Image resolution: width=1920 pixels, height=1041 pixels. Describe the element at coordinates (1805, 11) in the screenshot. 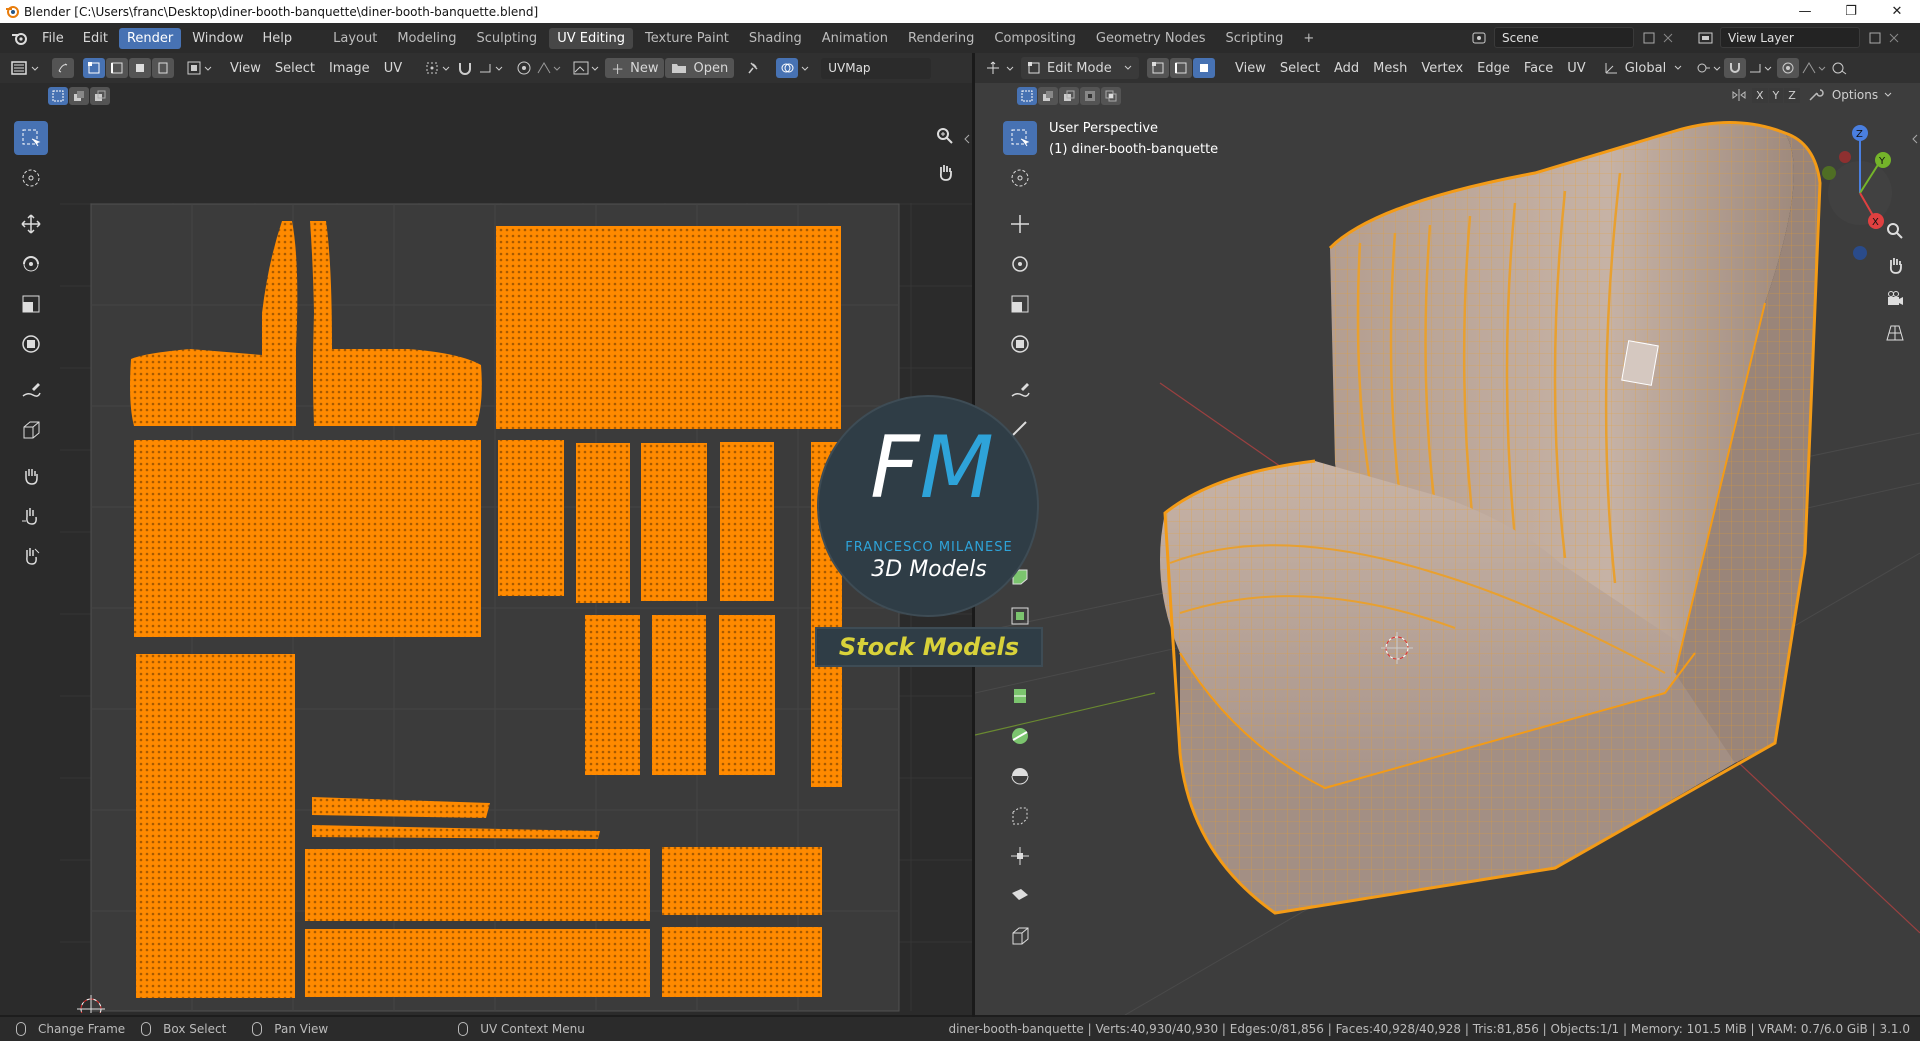

I see `minimize-button: —` at that location.